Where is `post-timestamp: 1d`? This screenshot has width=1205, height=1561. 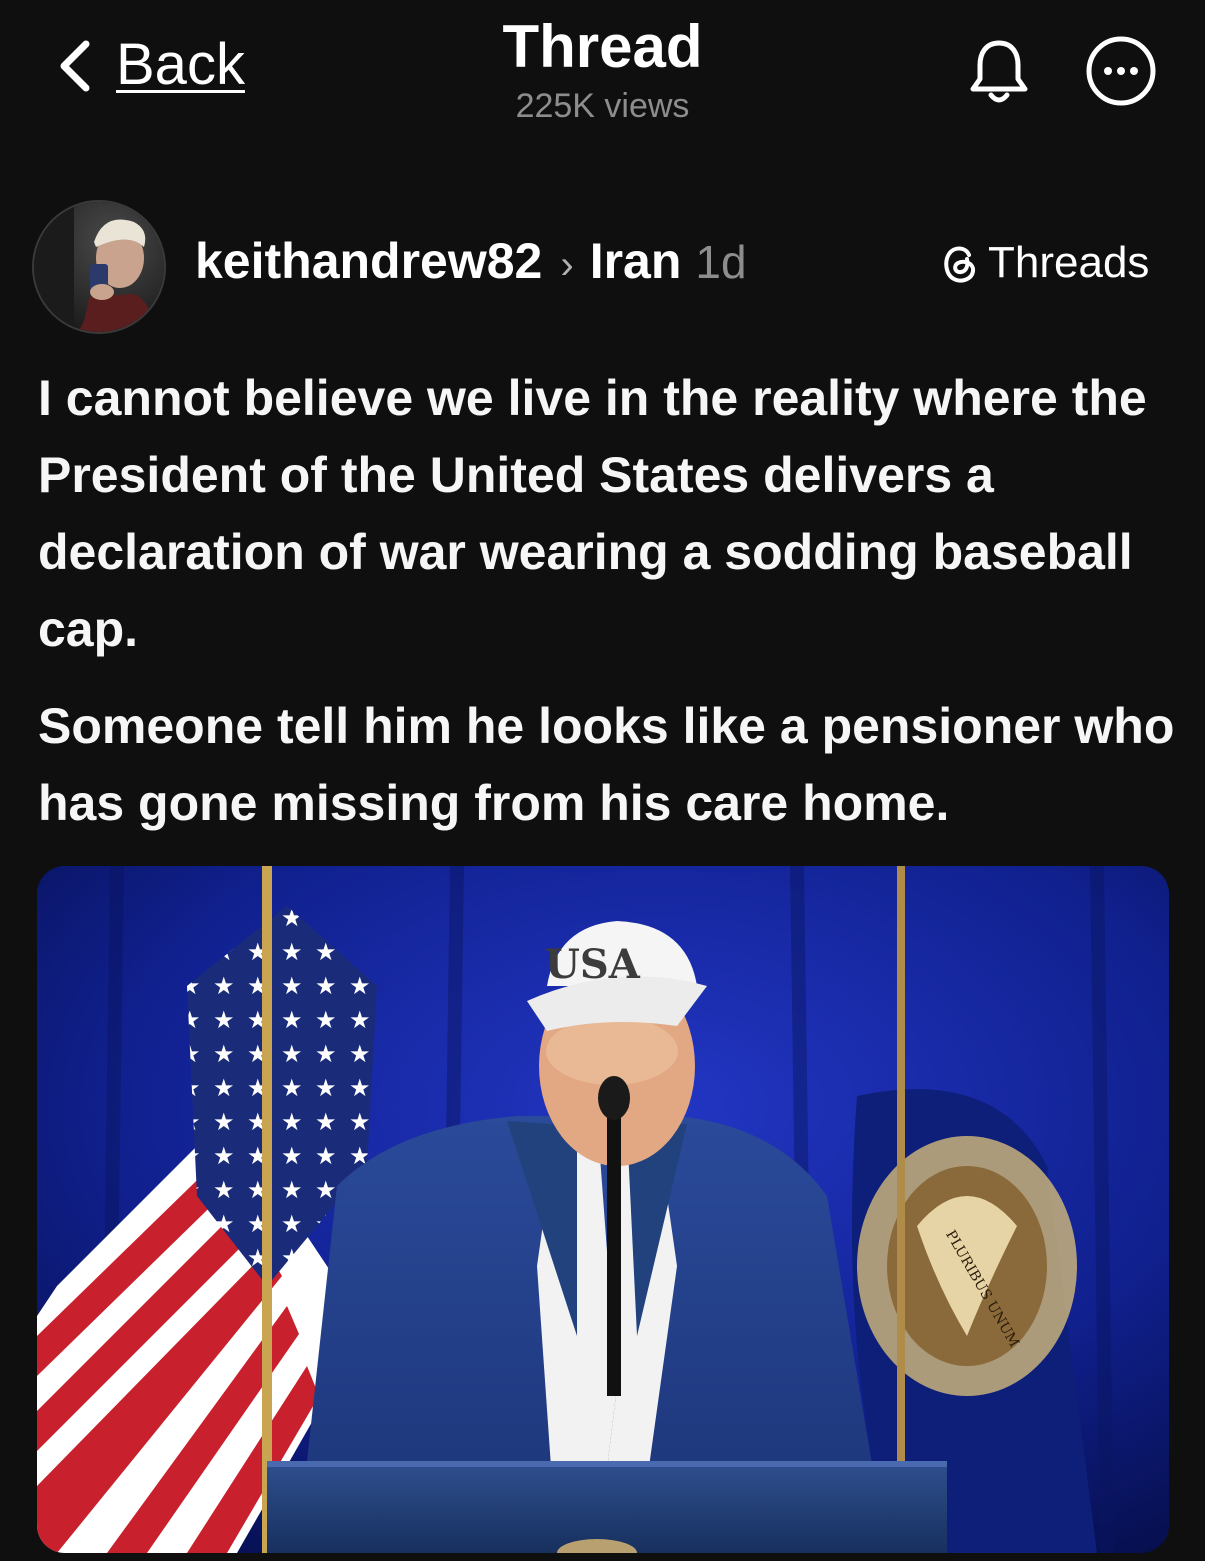
post-timestamp: 1d is located at coordinates (721, 262).